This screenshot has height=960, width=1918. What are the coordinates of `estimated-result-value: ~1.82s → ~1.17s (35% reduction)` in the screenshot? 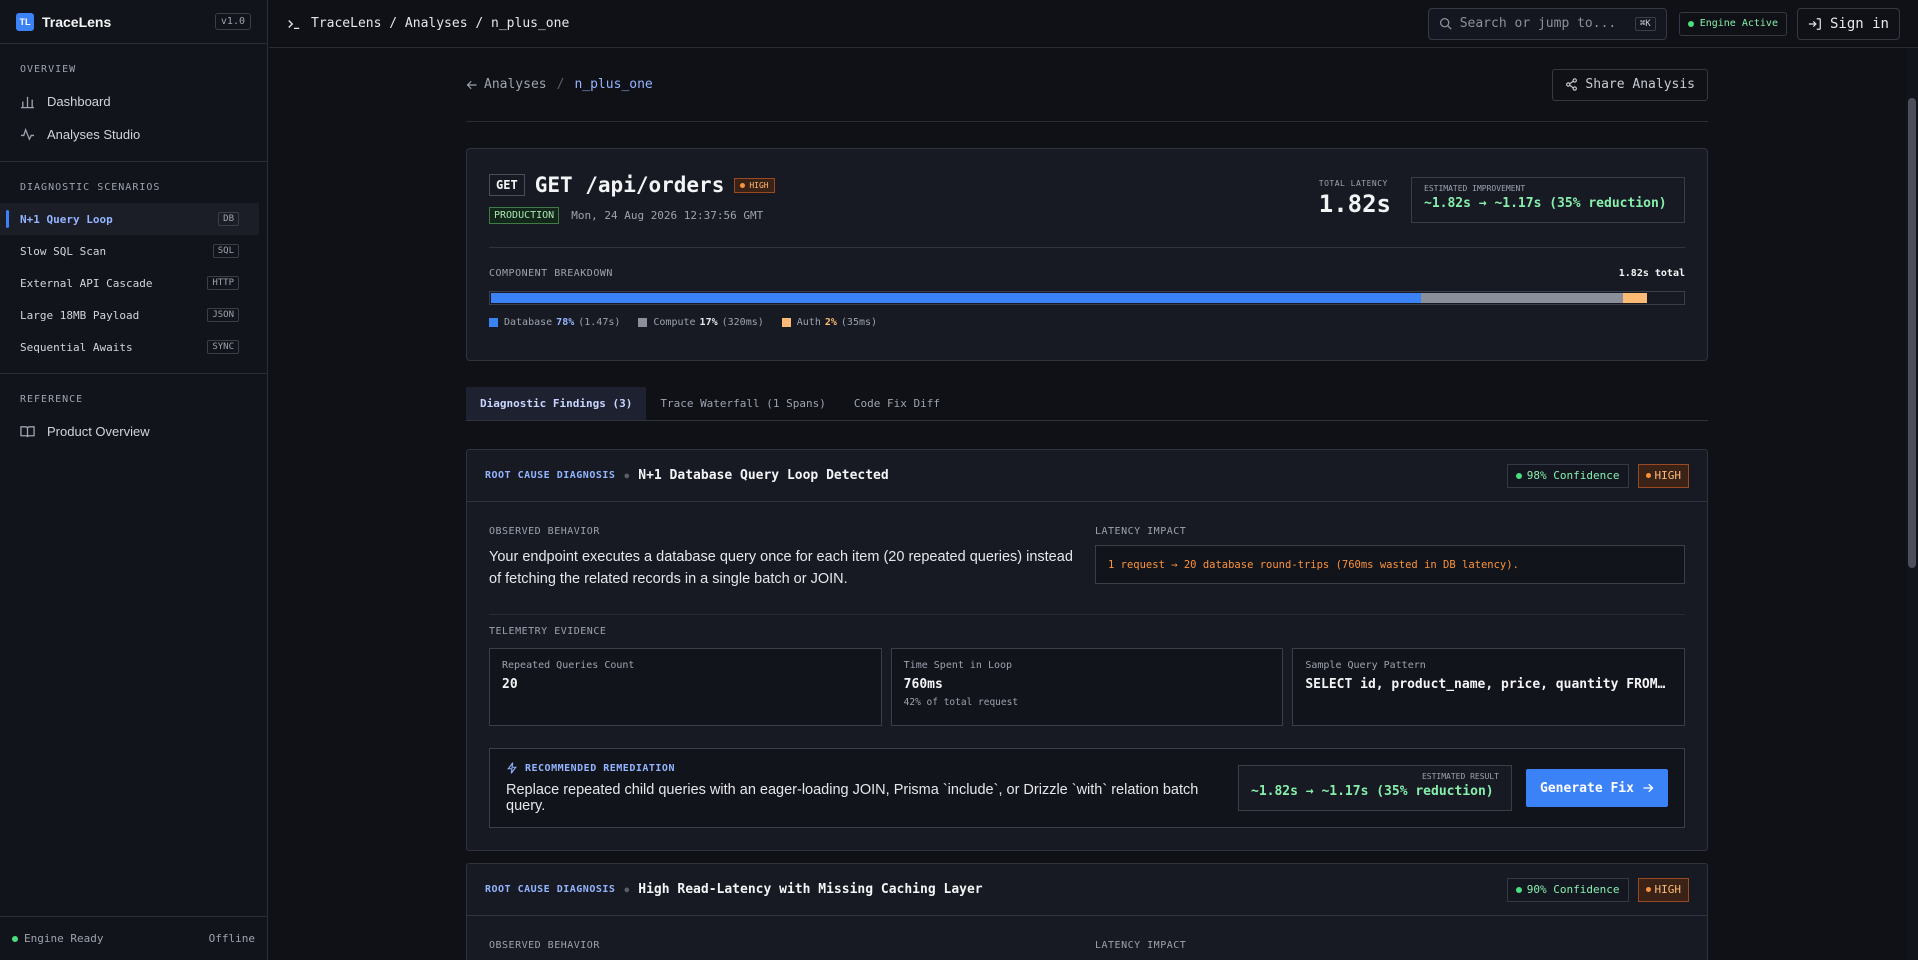 It's located at (1372, 791).